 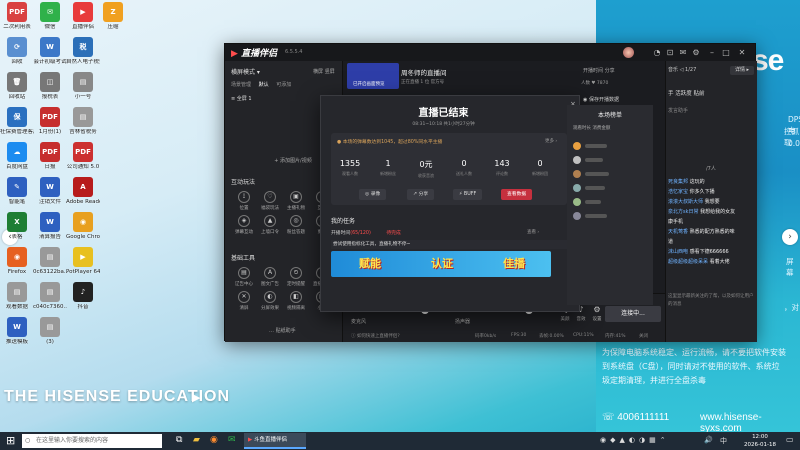 What do you see at coordinates (723, 441) in the screenshot?
I see `ime-indicator: 中` at bounding box center [723, 441].